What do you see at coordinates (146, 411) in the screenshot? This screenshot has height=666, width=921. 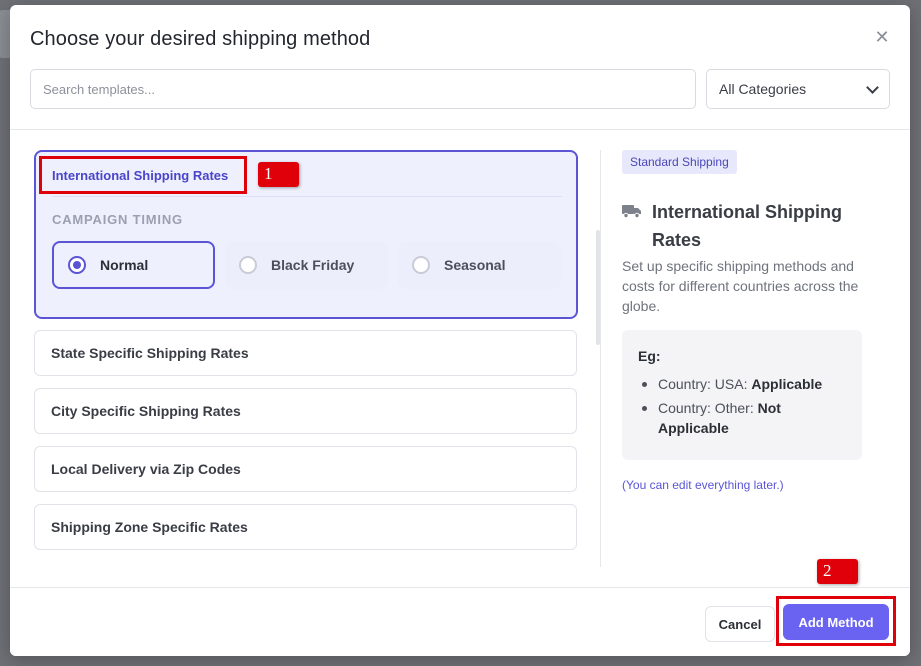 I see `template-card-title: City Specific Shipping Rates` at bounding box center [146, 411].